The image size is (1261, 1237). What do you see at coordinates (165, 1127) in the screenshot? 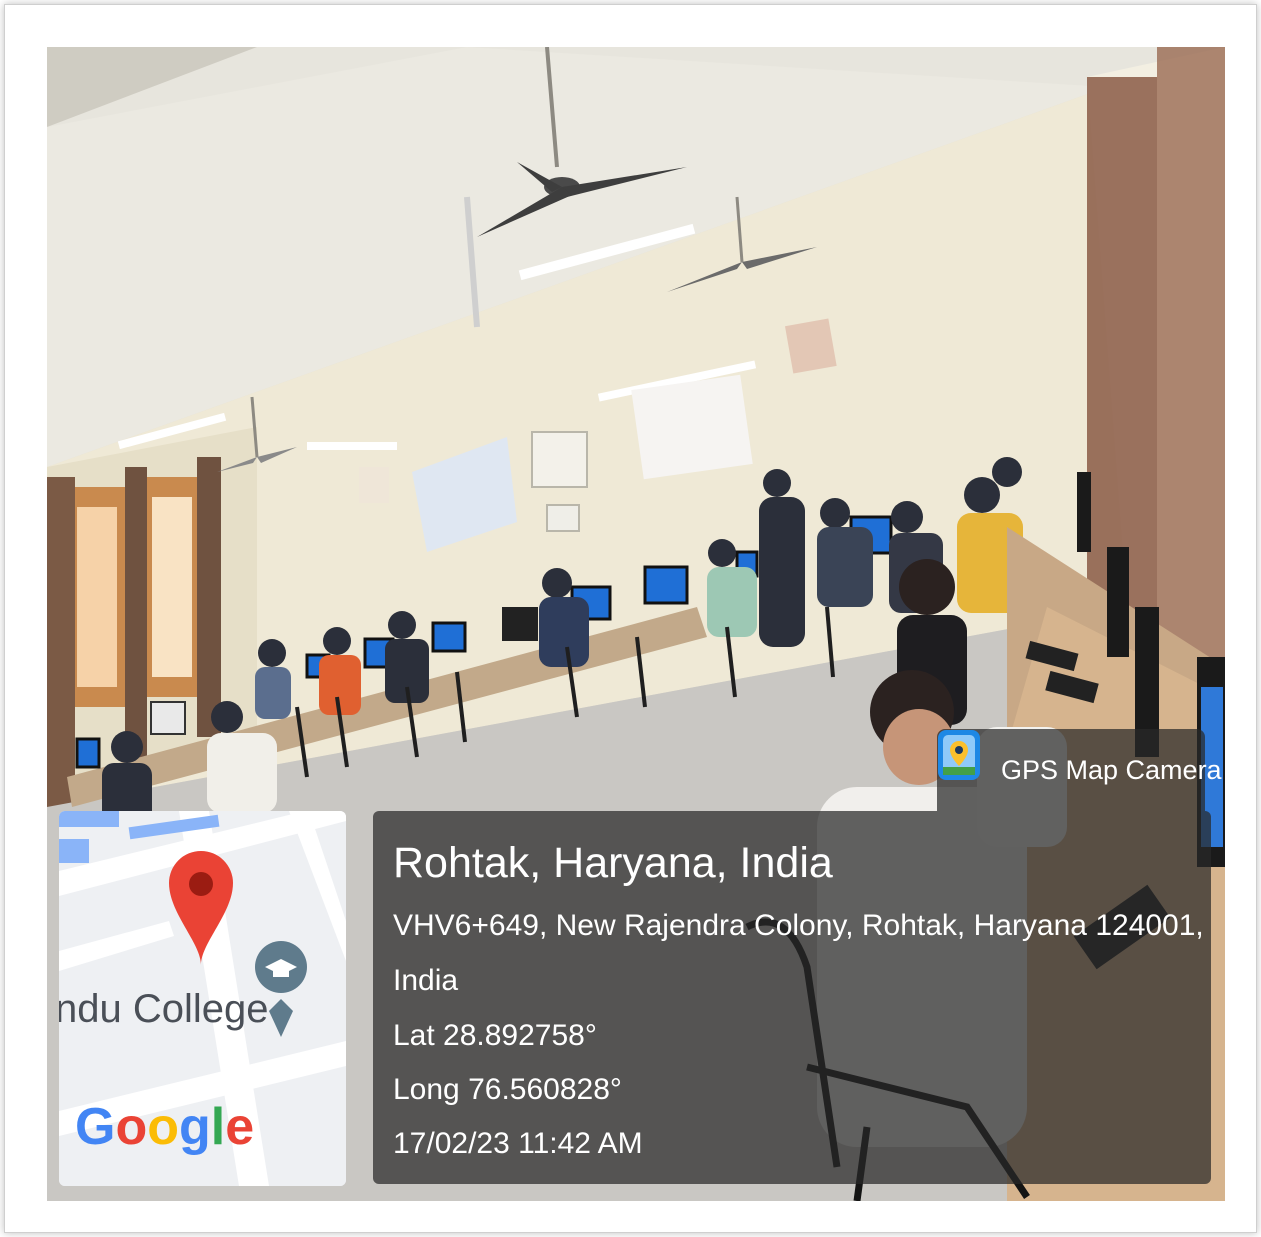
I see `google-logo: Google` at bounding box center [165, 1127].